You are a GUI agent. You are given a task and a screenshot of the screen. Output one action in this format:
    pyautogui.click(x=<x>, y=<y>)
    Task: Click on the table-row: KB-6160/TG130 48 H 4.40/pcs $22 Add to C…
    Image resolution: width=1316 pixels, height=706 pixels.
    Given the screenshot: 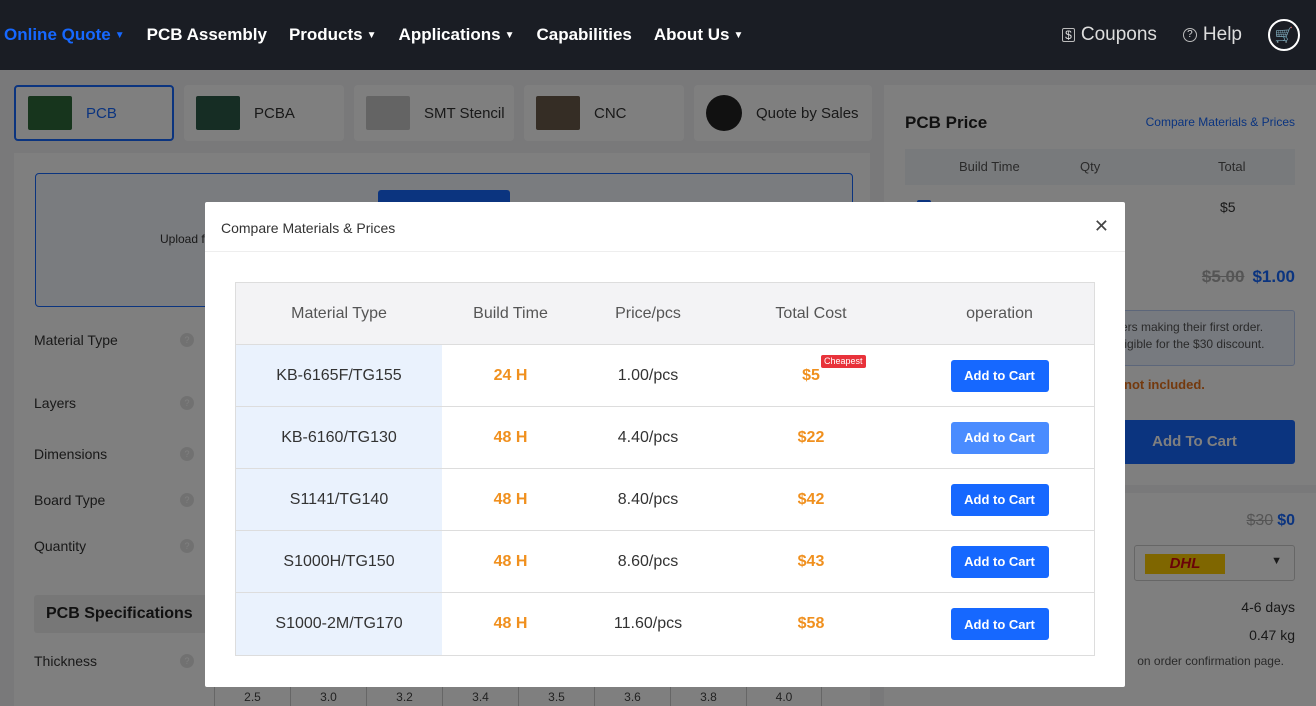 What is the action you would take?
    pyautogui.click(x=665, y=438)
    